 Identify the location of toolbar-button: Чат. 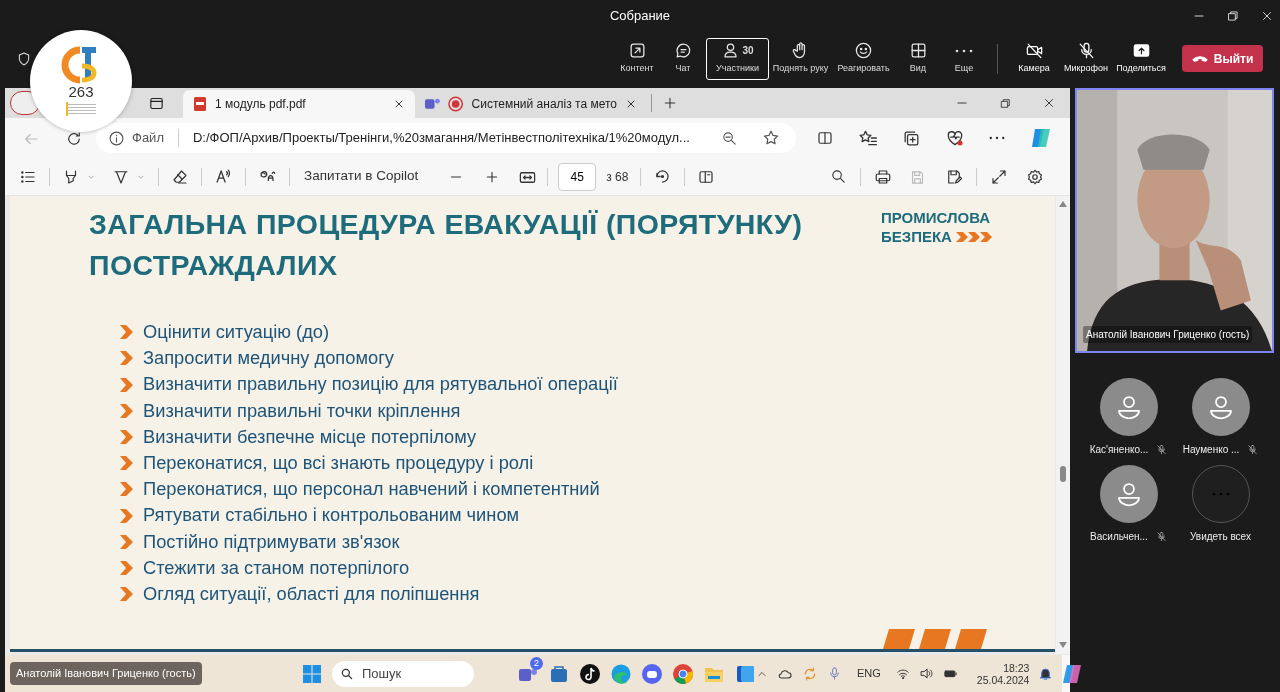
(683, 58).